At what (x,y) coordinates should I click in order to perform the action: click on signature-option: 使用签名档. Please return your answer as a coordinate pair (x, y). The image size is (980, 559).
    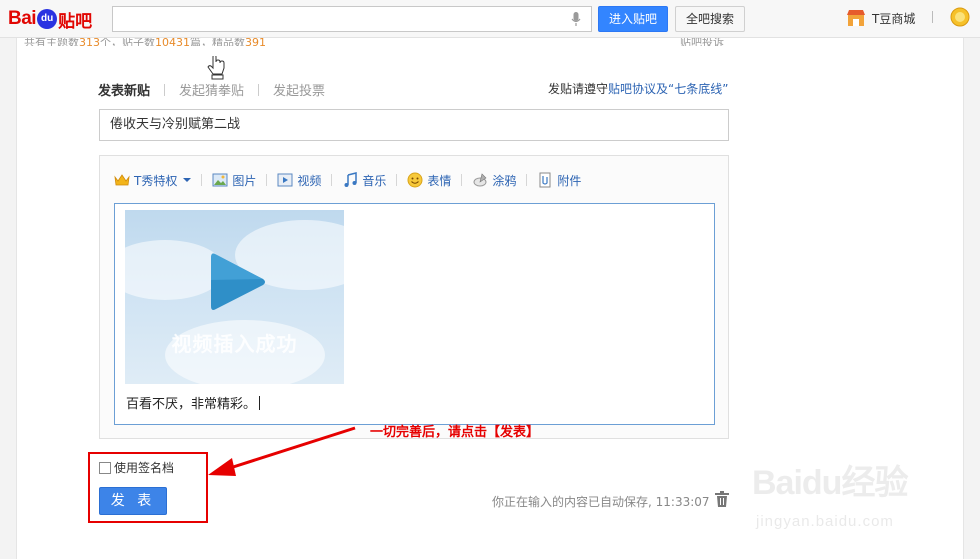
    Looking at the image, I should click on (136, 467).